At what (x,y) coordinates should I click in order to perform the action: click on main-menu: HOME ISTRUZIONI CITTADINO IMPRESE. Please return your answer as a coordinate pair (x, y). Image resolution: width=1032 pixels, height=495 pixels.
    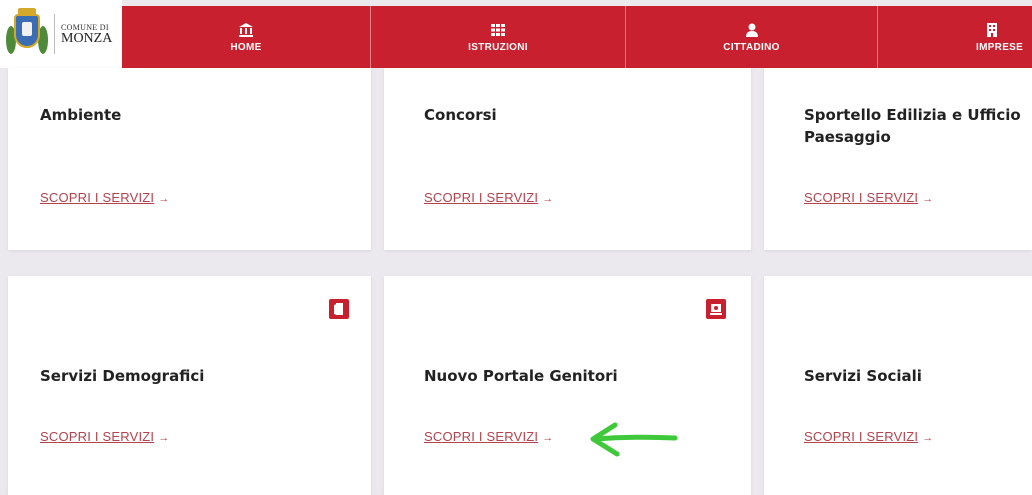
    Looking at the image, I should click on (577, 37).